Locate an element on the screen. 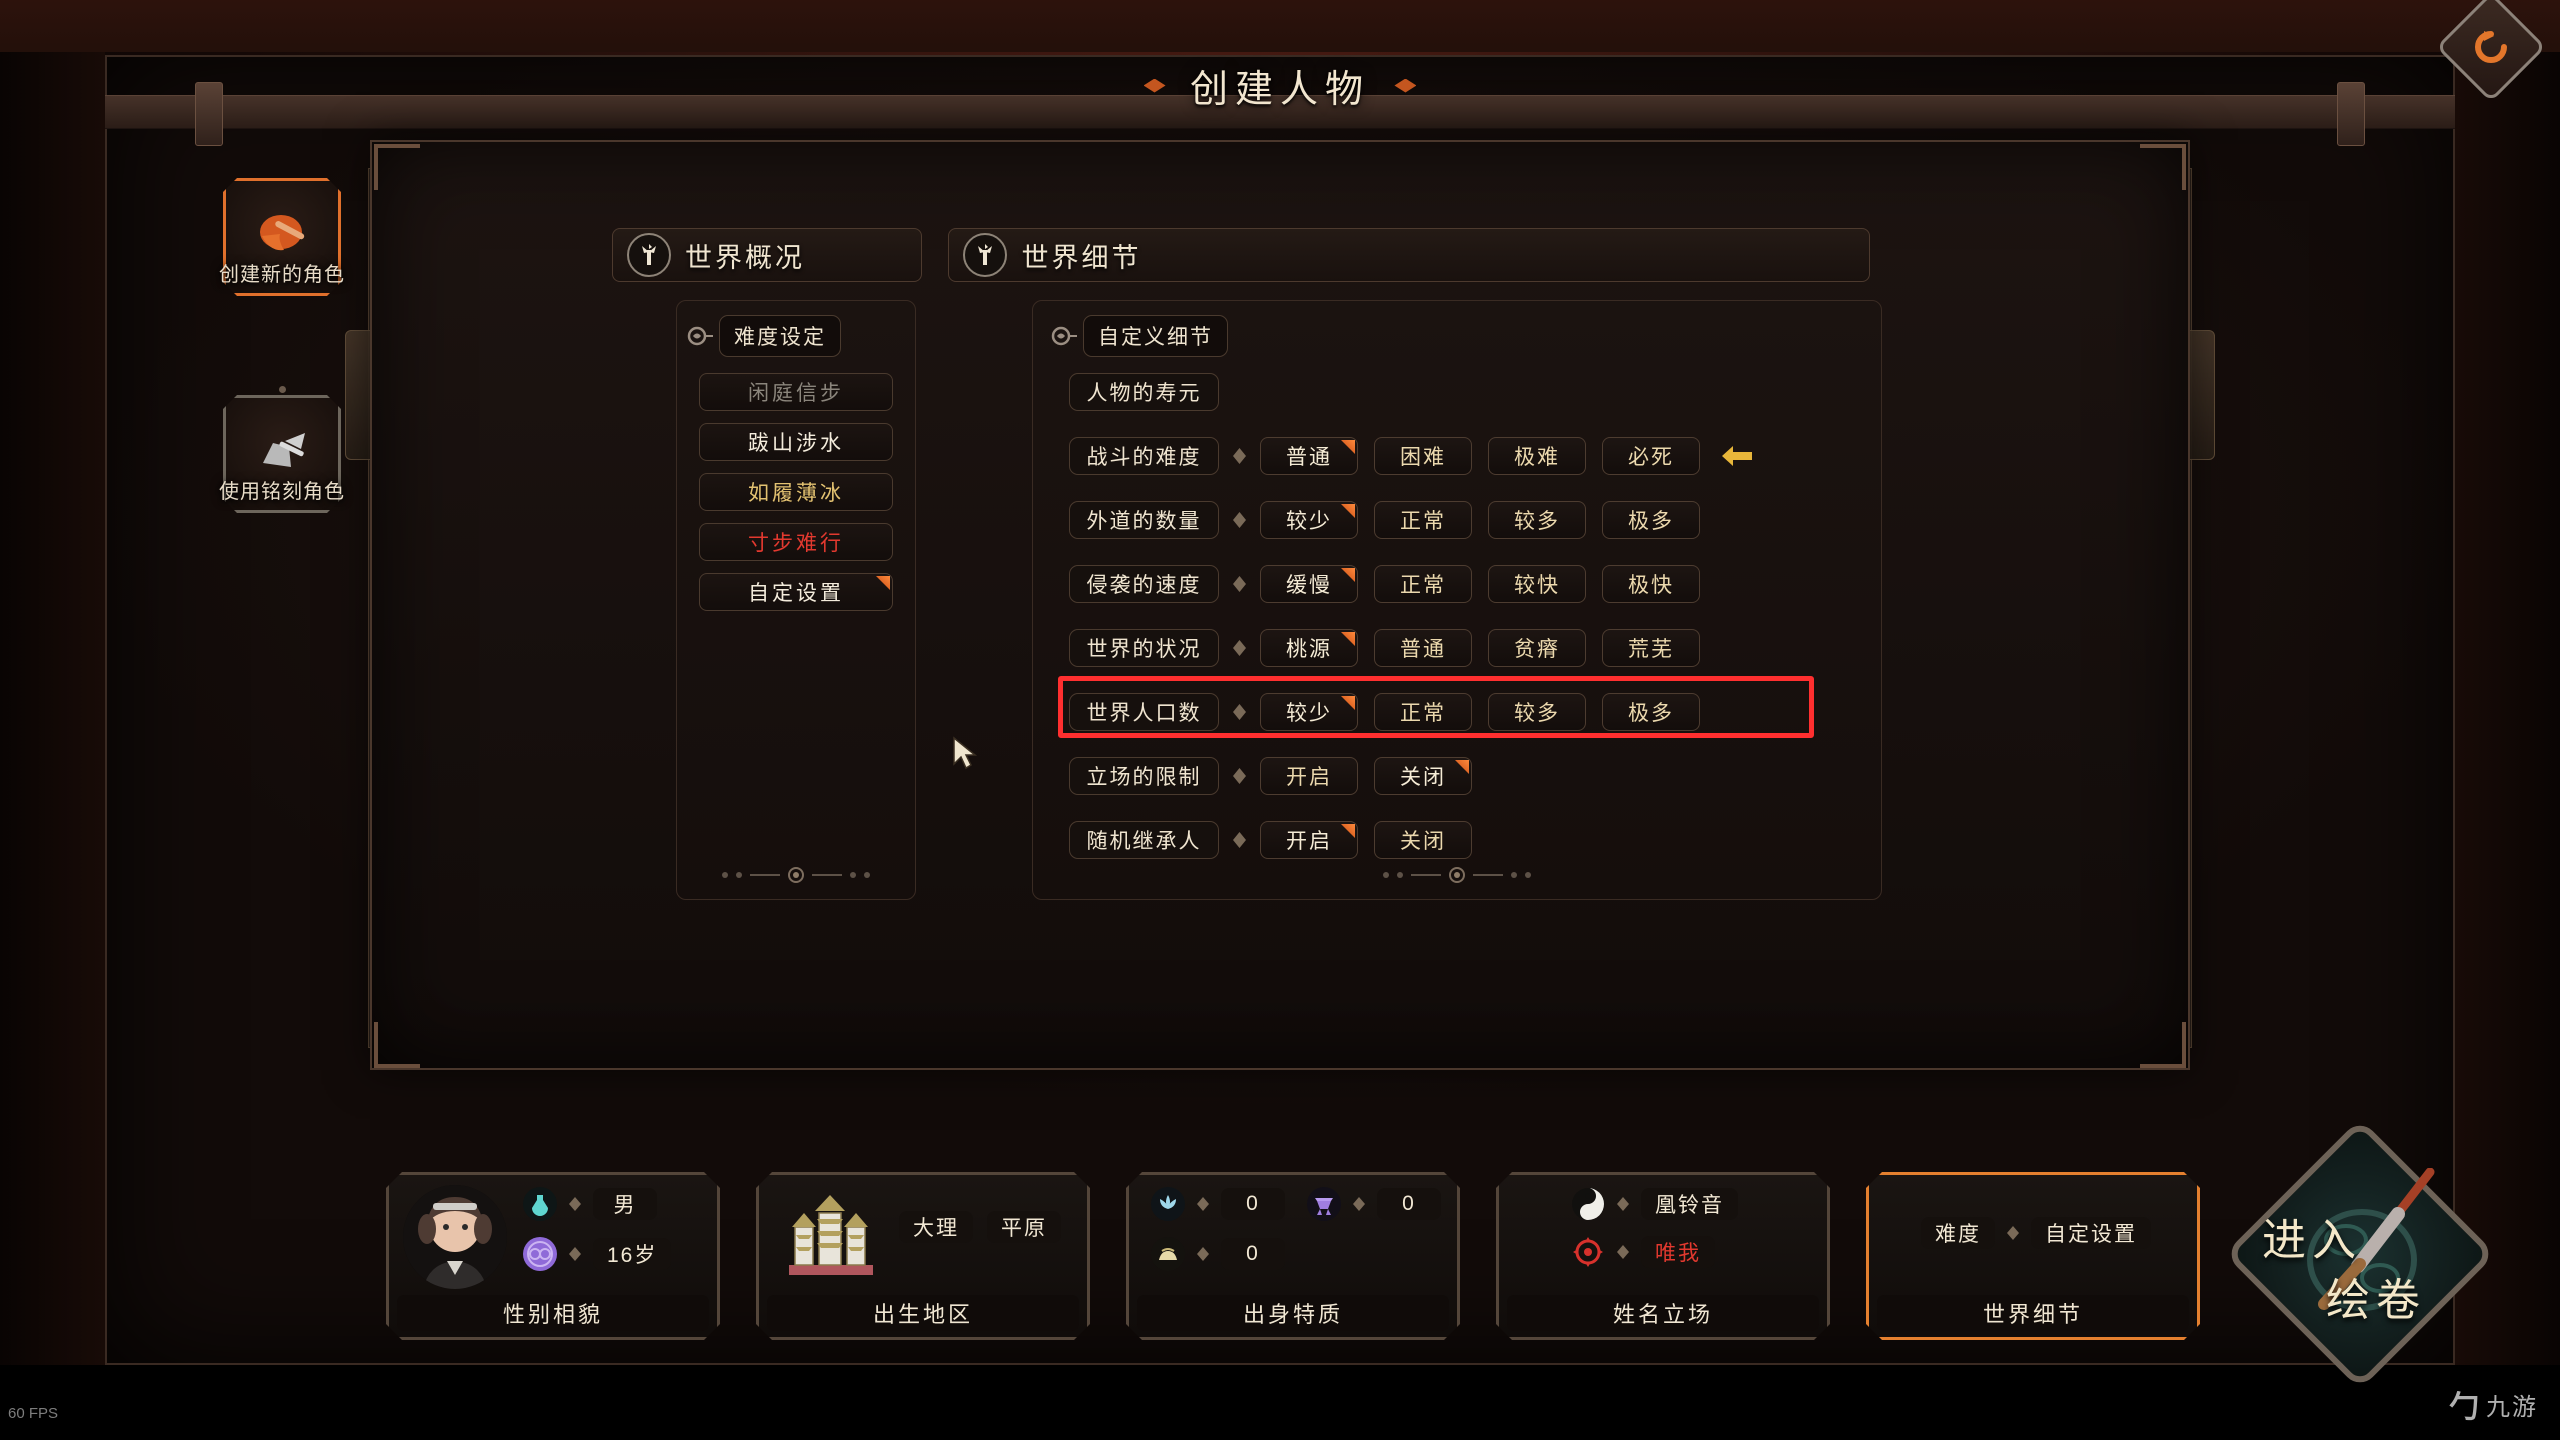 This screenshot has width=2560, height=1440. selected-corner-marker is located at coordinates (1348, 511).